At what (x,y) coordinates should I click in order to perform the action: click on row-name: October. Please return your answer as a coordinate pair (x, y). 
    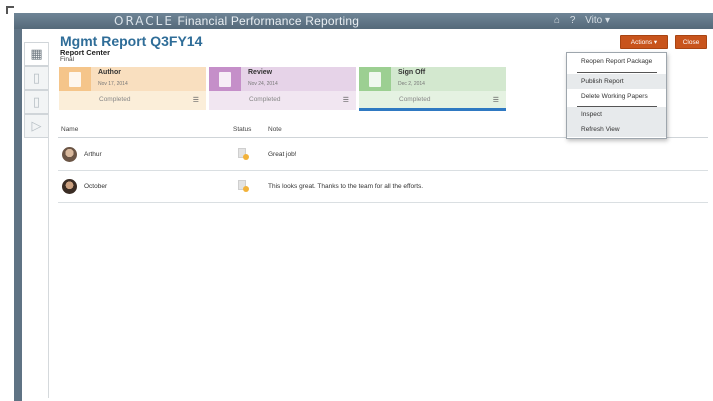
    Looking at the image, I should click on (96, 186).